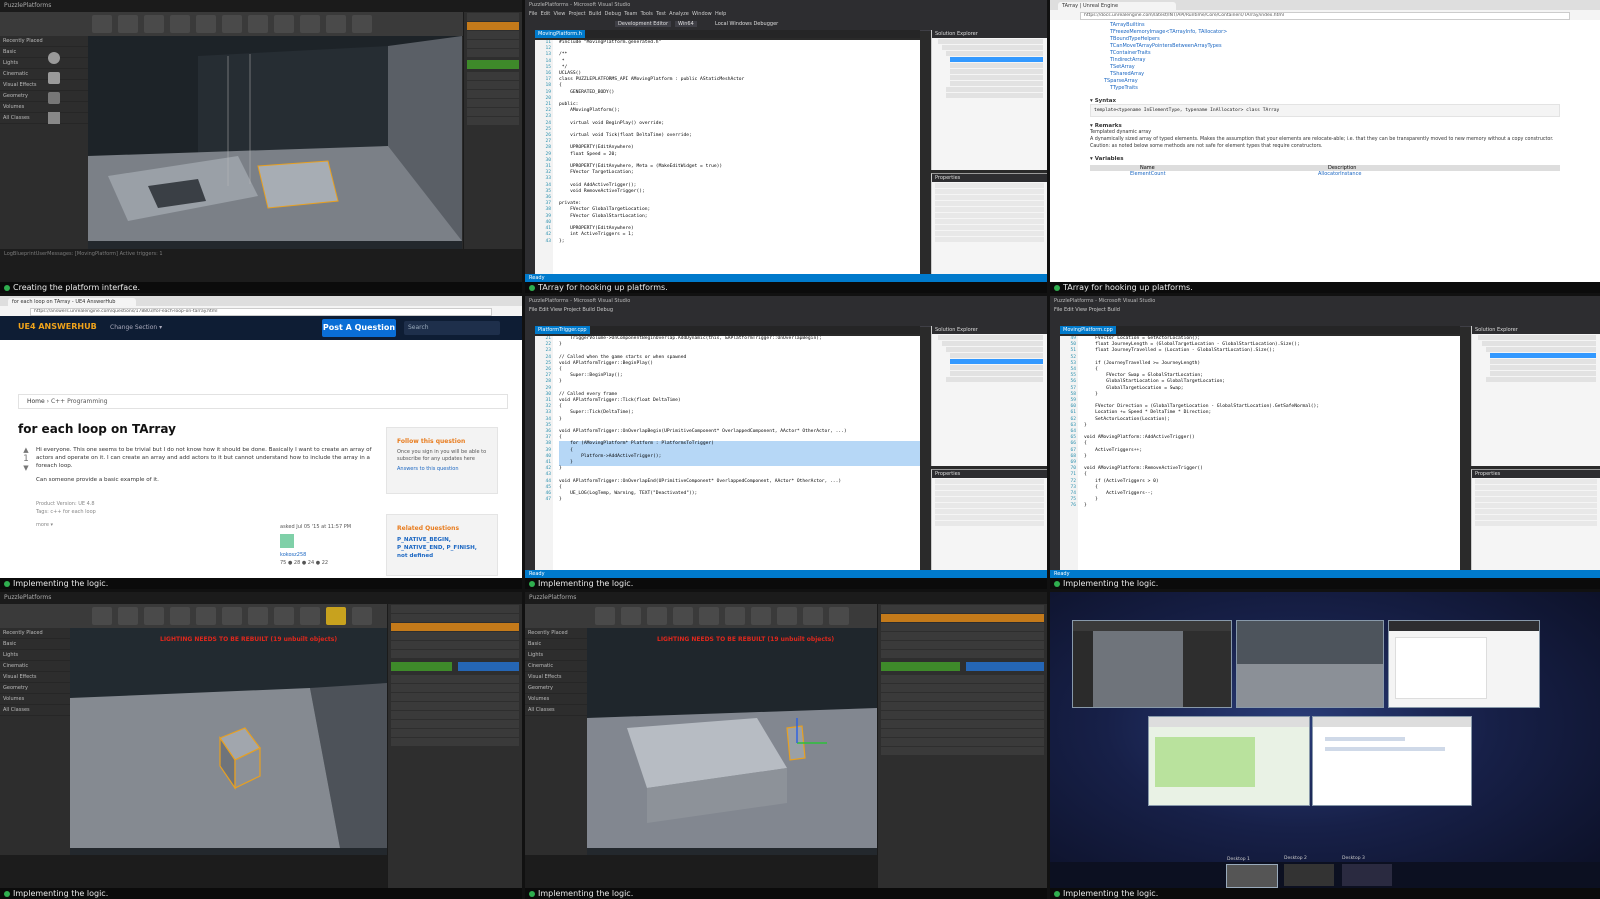 The width and height of the screenshot is (1600, 899). I want to click on post-question-button: Post A Question, so click(359, 328).